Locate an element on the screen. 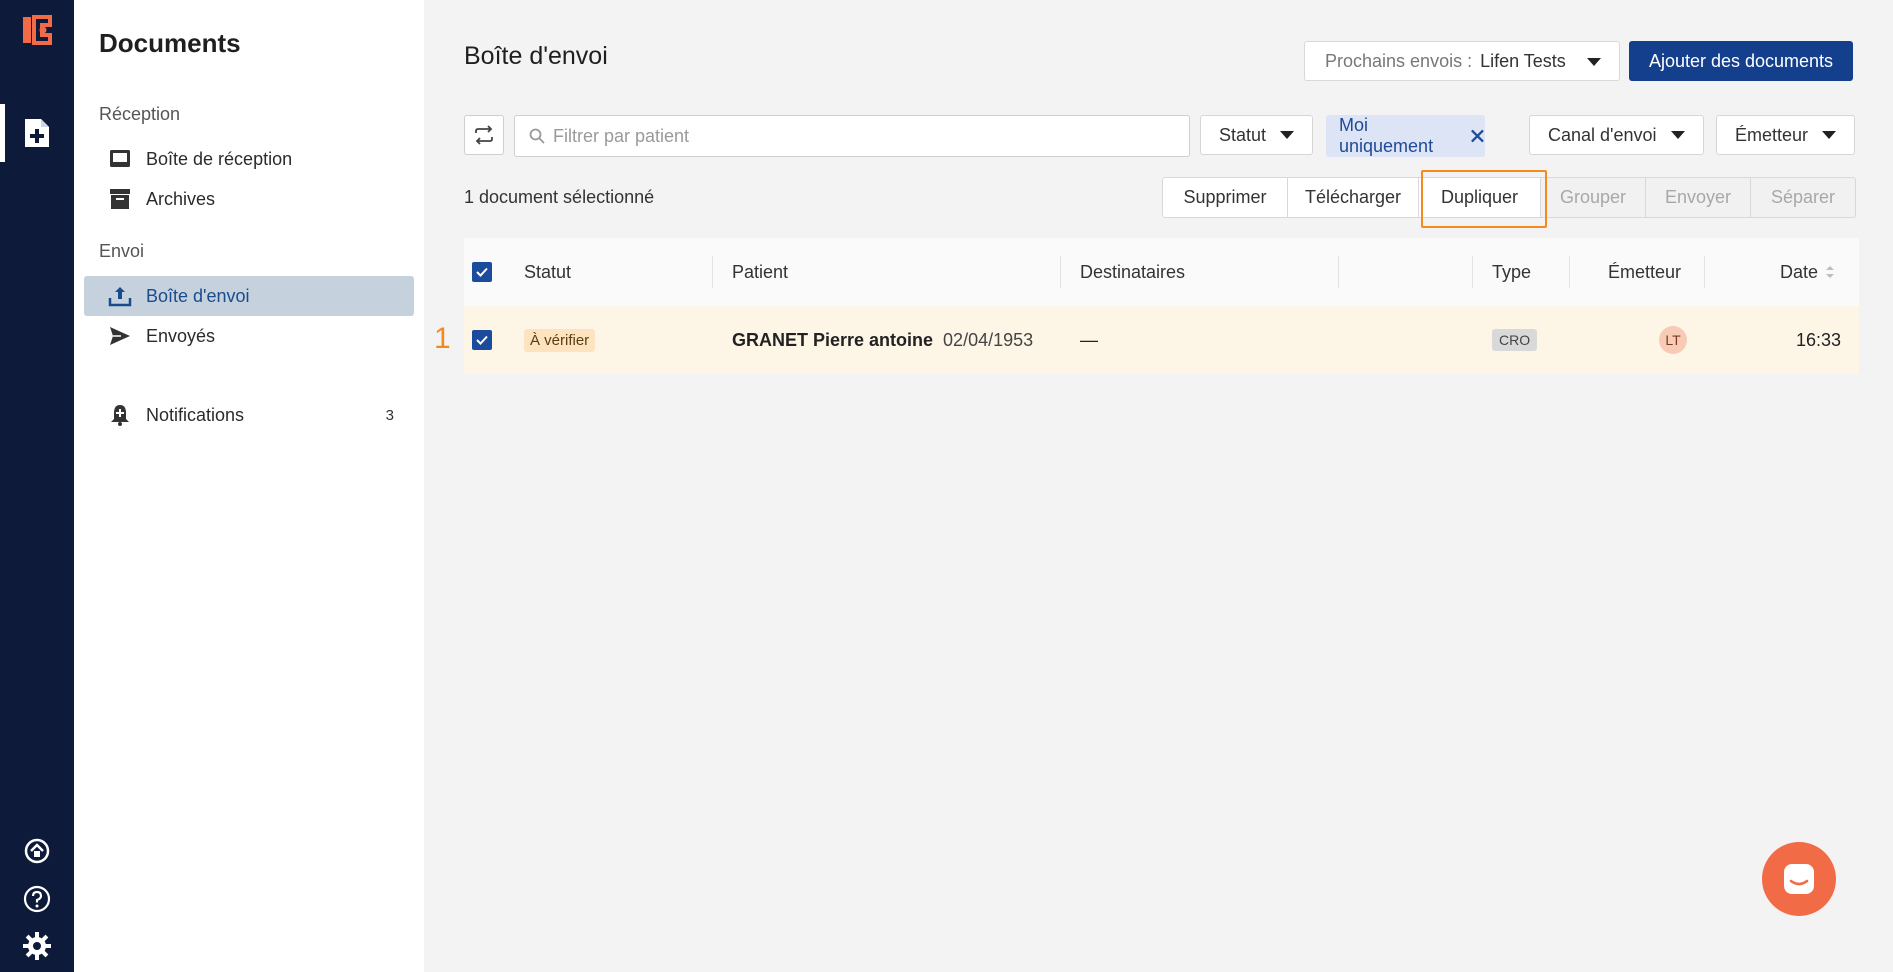 This screenshot has height=972, width=1893. page-title: Boîte d'envoi is located at coordinates (536, 56).